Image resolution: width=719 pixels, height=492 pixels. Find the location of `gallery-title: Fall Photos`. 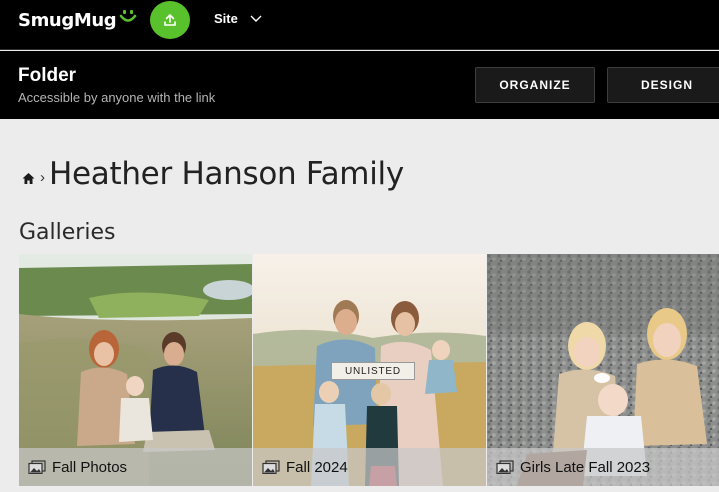

gallery-title: Fall Photos is located at coordinates (90, 467).